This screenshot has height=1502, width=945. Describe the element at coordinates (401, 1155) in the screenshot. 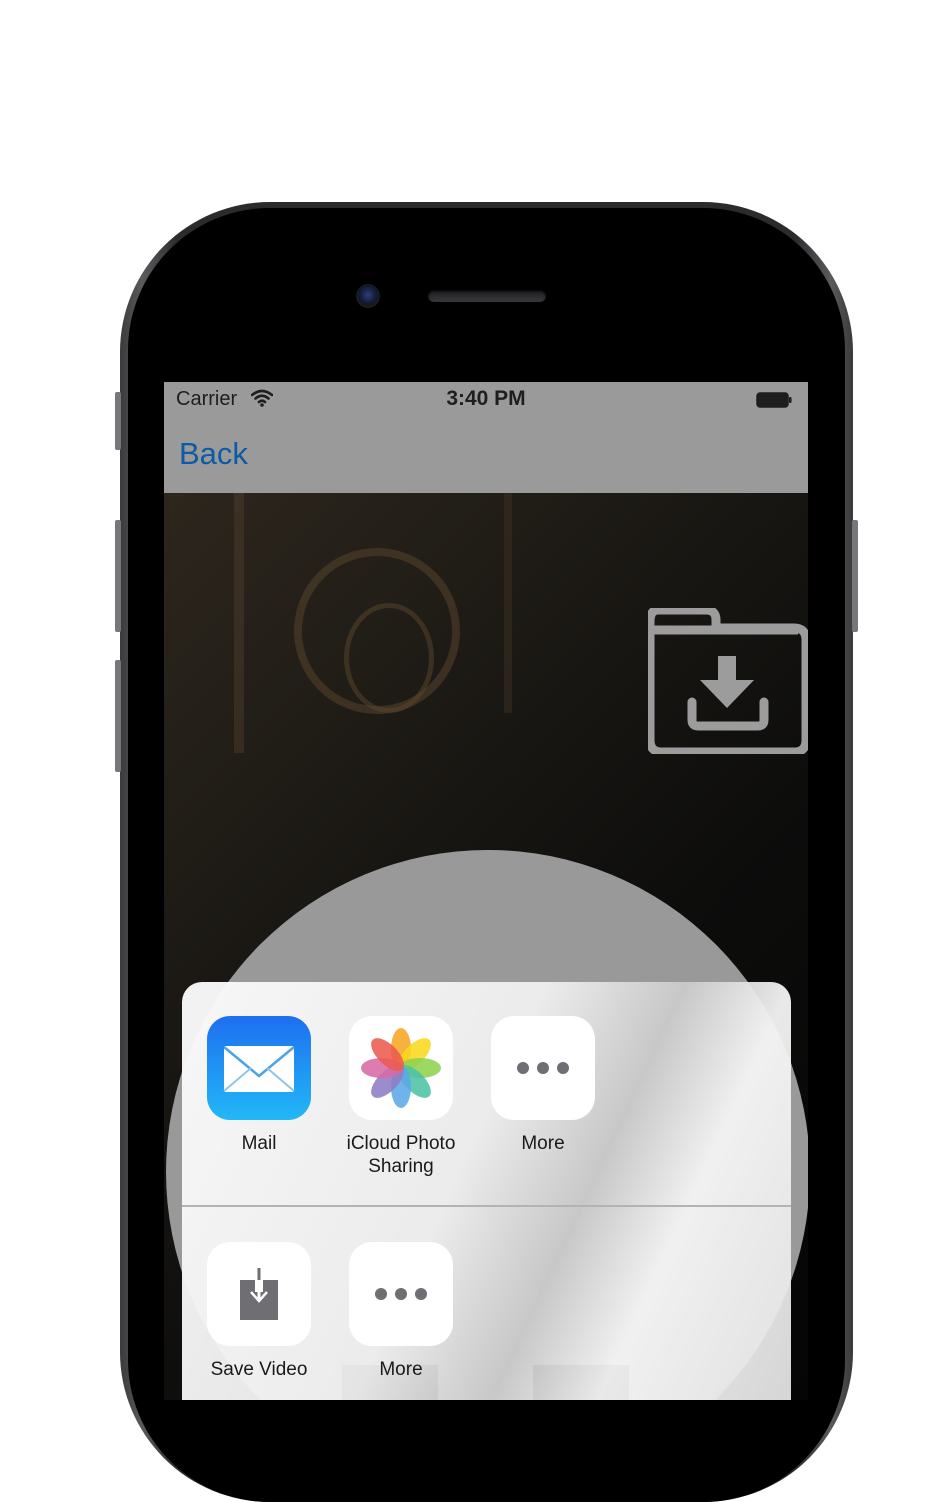

I see `share-item-label: iCloud Photo Sharing` at that location.